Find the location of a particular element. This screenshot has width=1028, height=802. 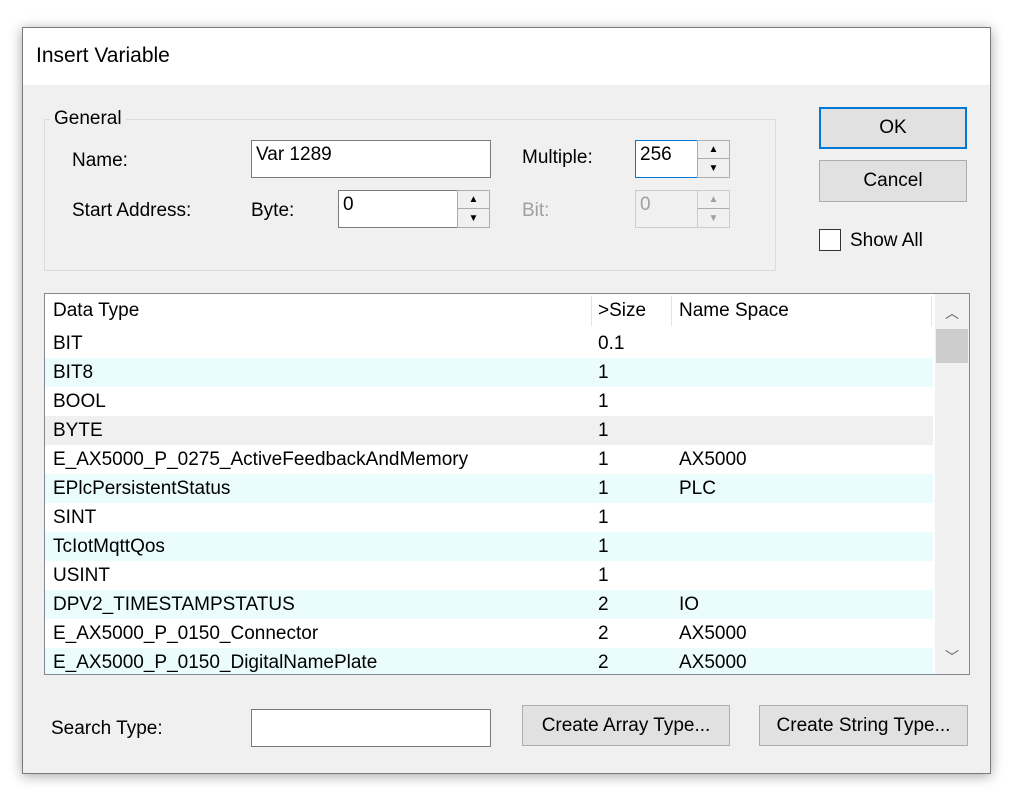

data-type-cell: TcIotMqttQos is located at coordinates (109, 546).